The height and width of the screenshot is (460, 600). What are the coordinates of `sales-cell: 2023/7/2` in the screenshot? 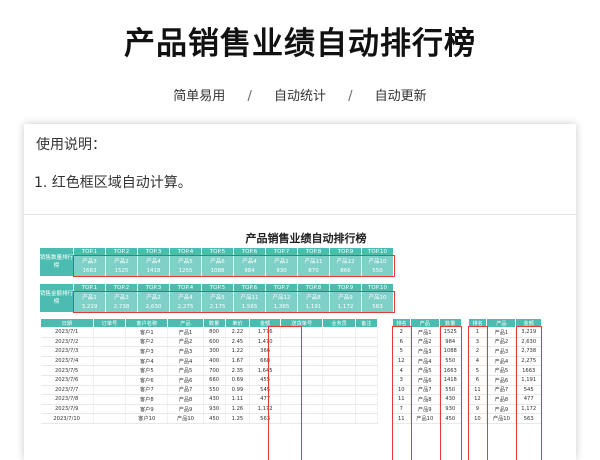 It's located at (67, 342).